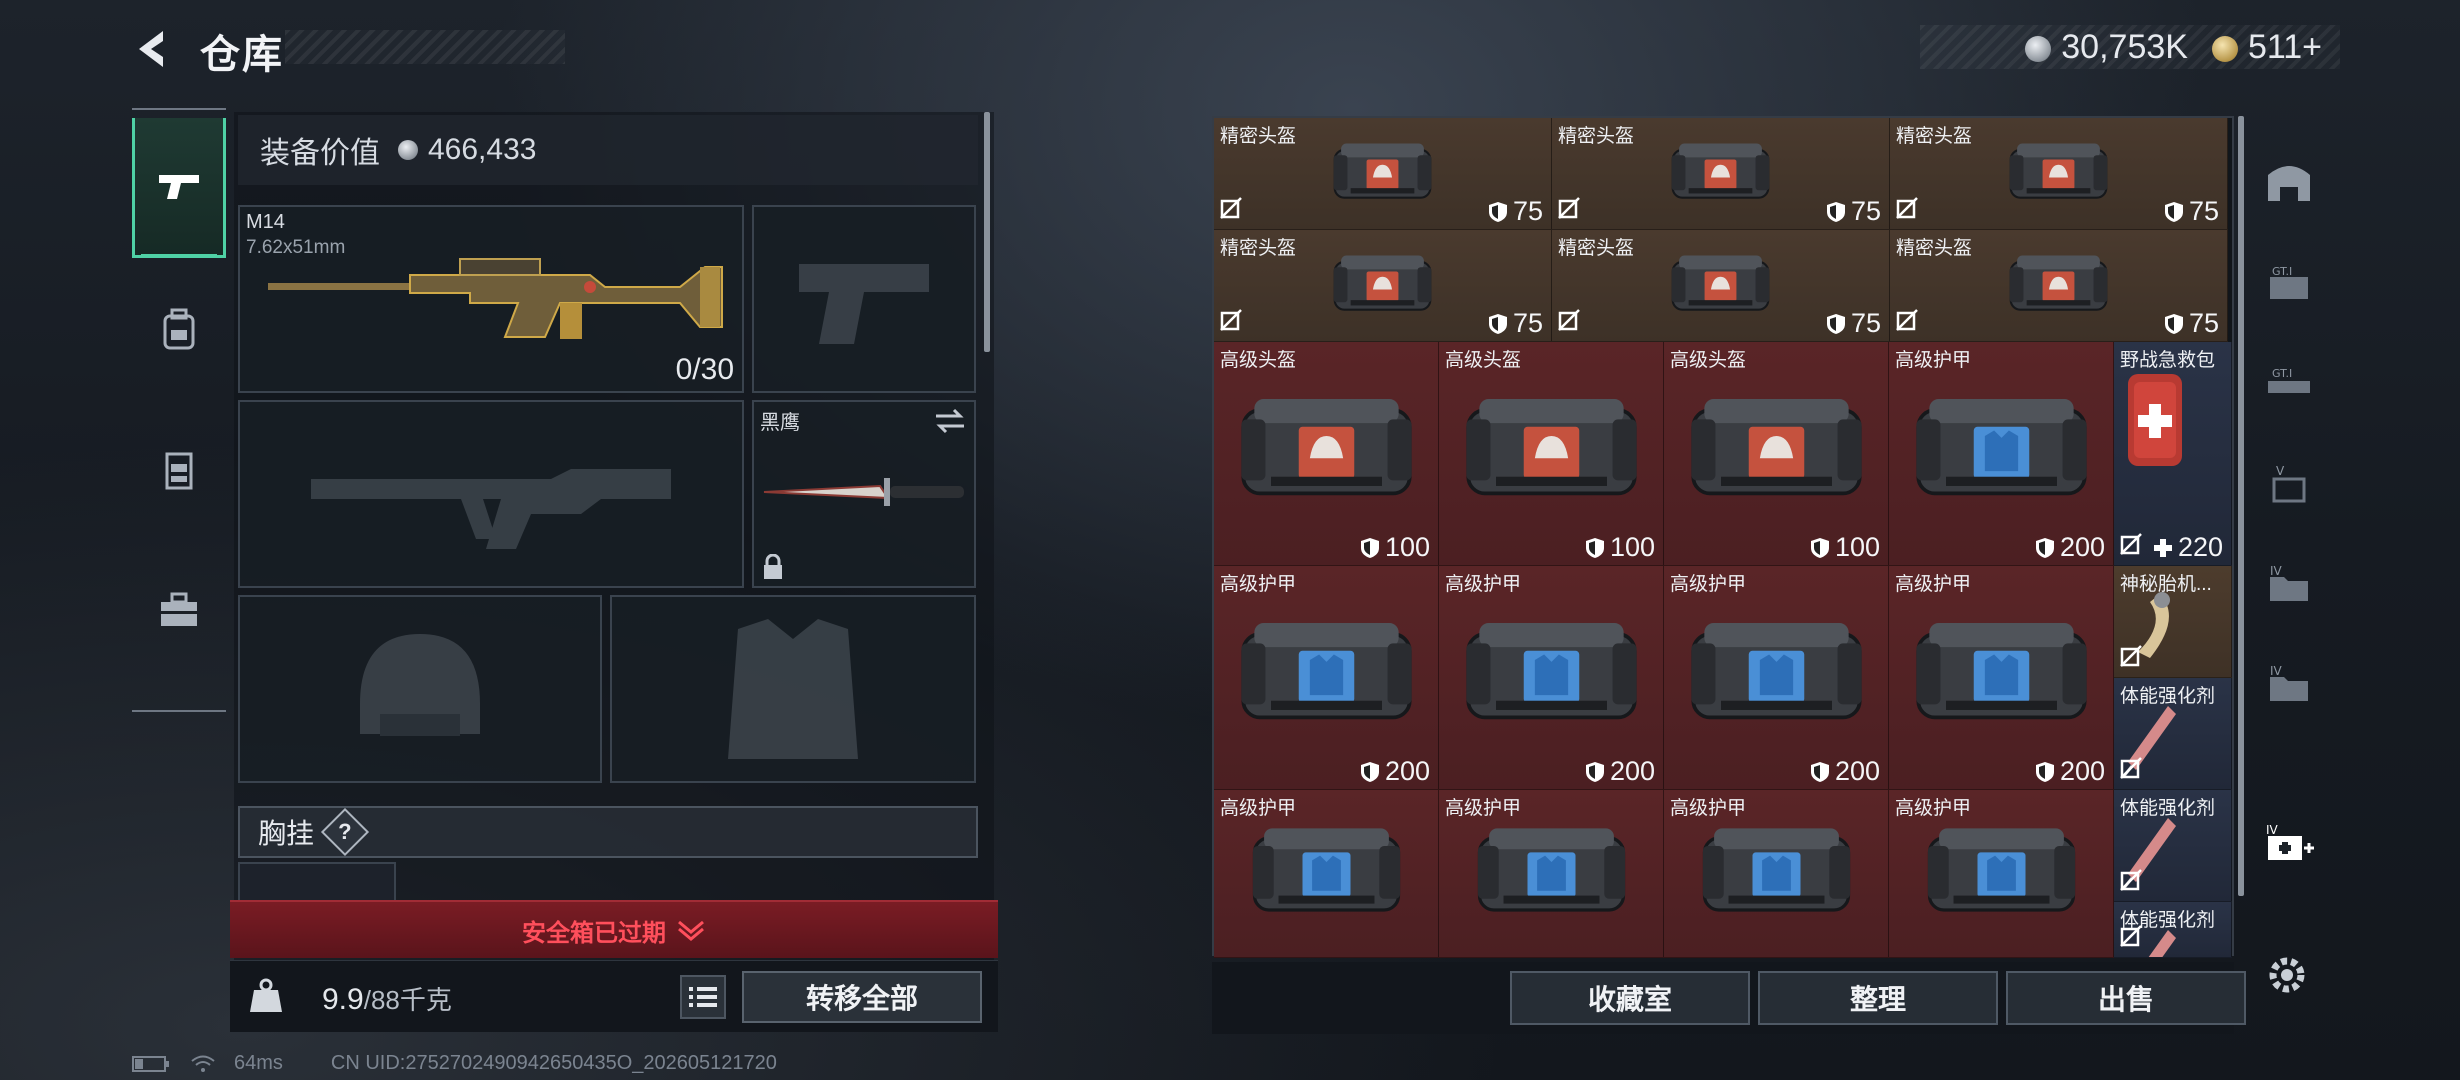 This screenshot has height=1080, width=2460. Describe the element at coordinates (703, 997) in the screenshot. I see `list-view-button` at that location.